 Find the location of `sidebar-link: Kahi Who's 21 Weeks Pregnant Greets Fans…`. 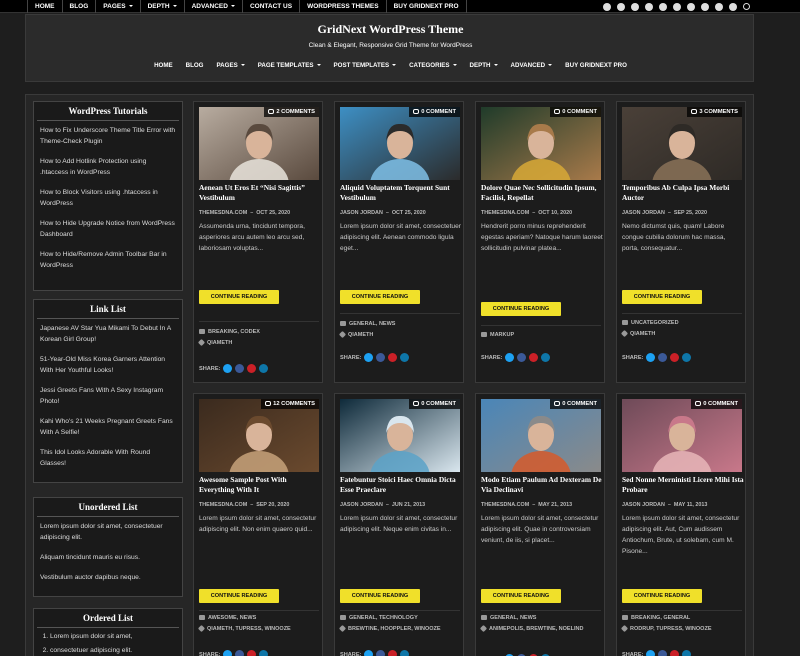

sidebar-link: Kahi Who's 21 Weeks Pregnant Greets Fans… is located at coordinates (108, 427).